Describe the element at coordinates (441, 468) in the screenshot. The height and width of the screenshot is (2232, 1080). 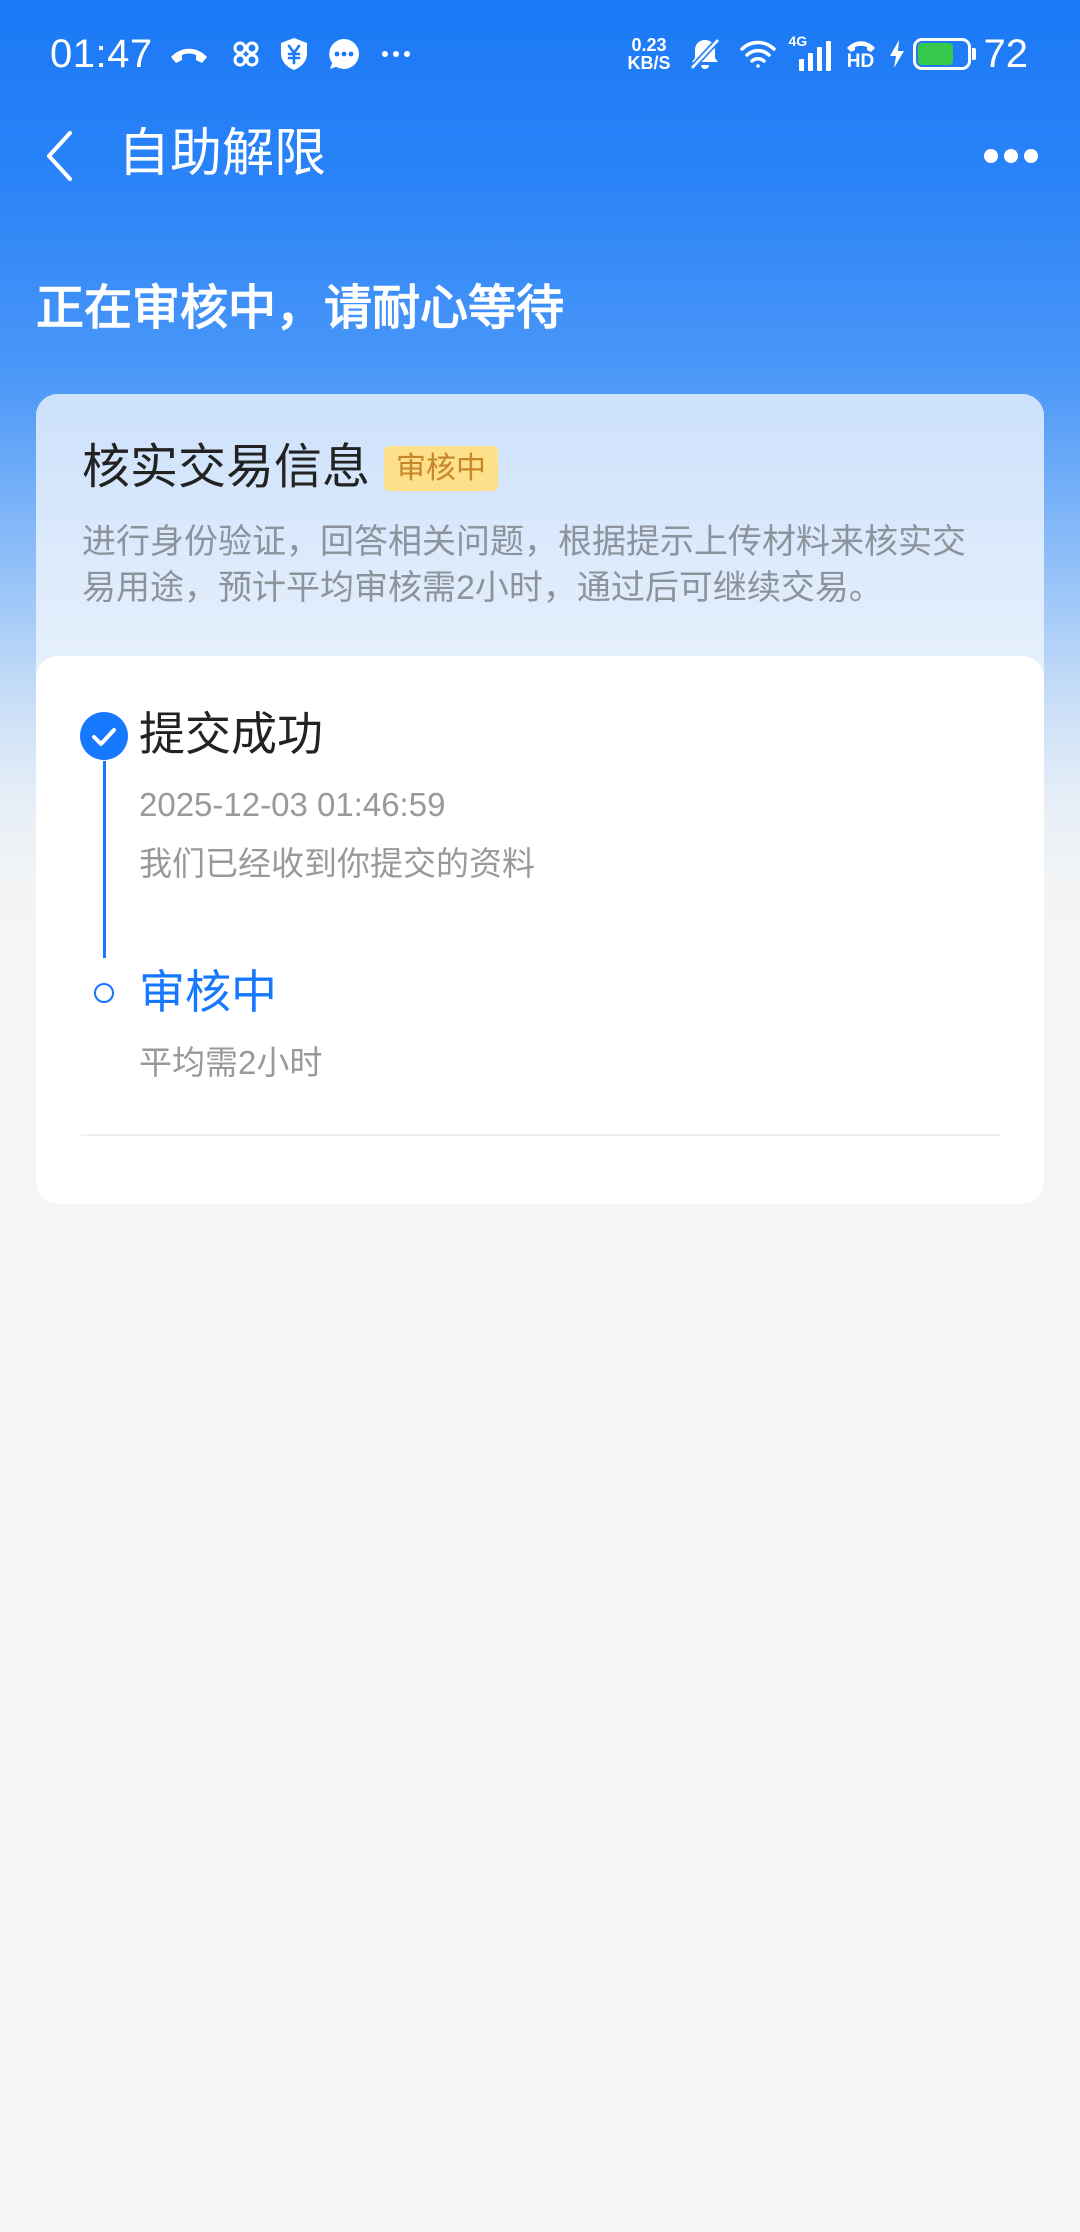
I see `status-badge: 审核中` at that location.